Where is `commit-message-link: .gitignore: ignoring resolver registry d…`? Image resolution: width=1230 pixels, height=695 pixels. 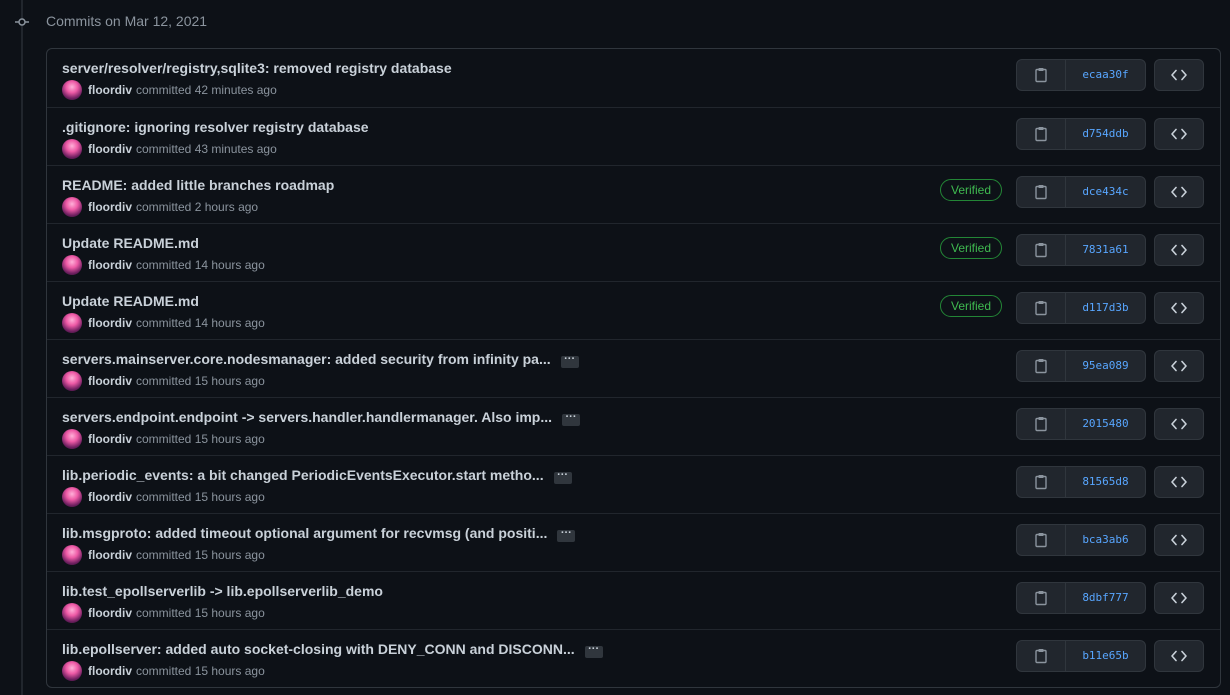 commit-message-link: .gitignore: ignoring resolver registry d… is located at coordinates (215, 127).